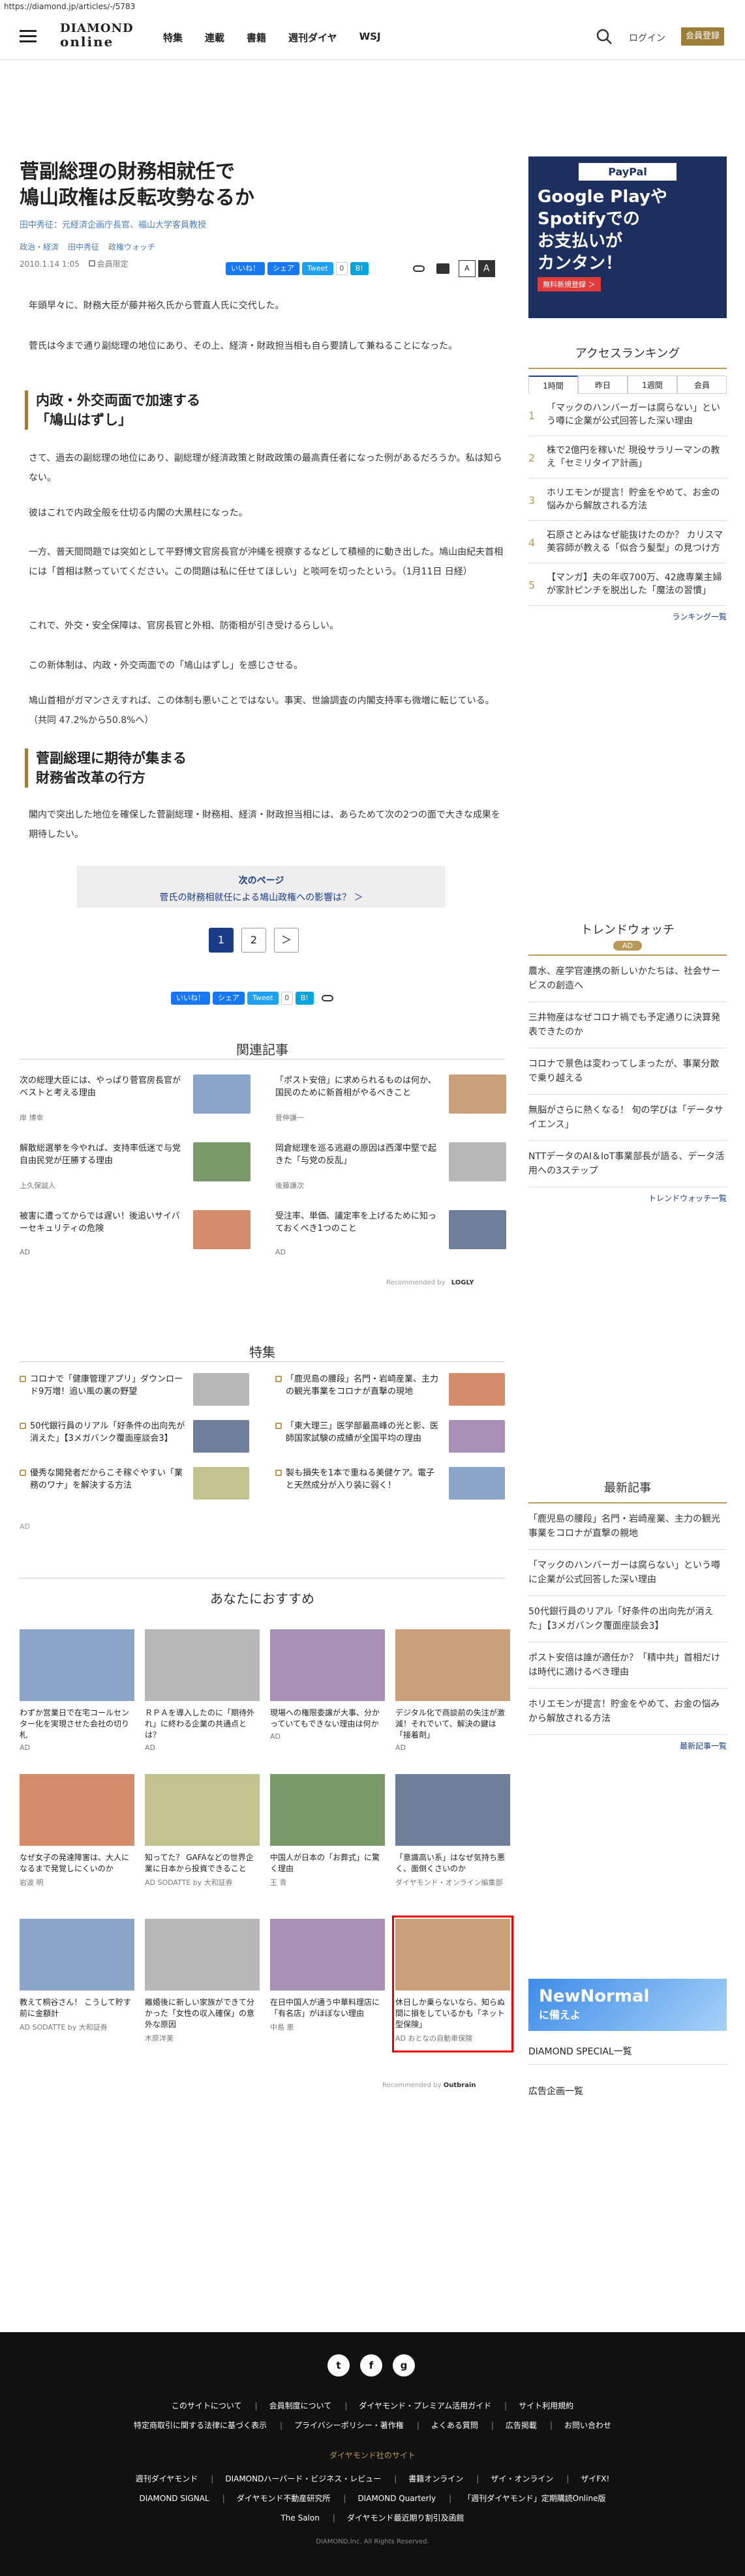 This screenshot has height=2576, width=745. Describe the element at coordinates (627, 542) in the screenshot. I see `ranking-item: 4 石原さとみはなぜ能抜けたのか？ カリスマ美容師が教える「似合う髪型」の見つけ方` at that location.